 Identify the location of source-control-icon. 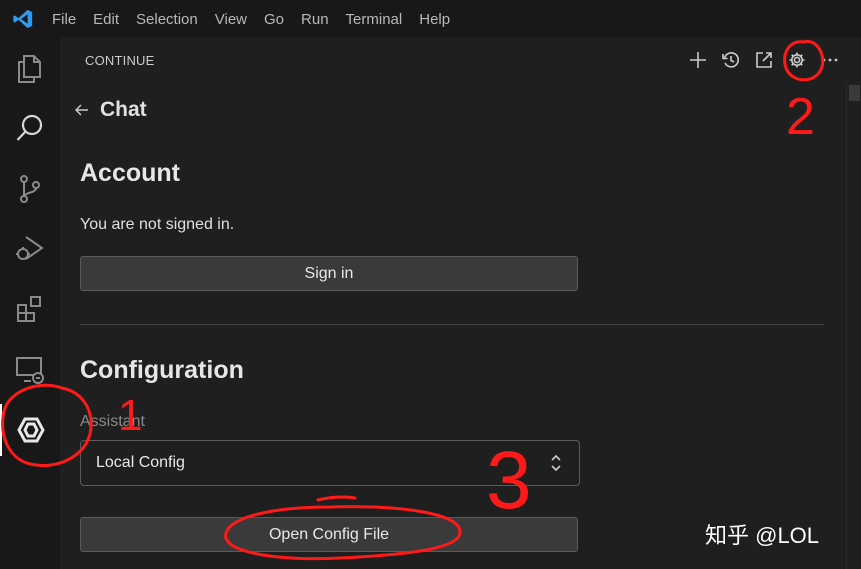
(30, 189).